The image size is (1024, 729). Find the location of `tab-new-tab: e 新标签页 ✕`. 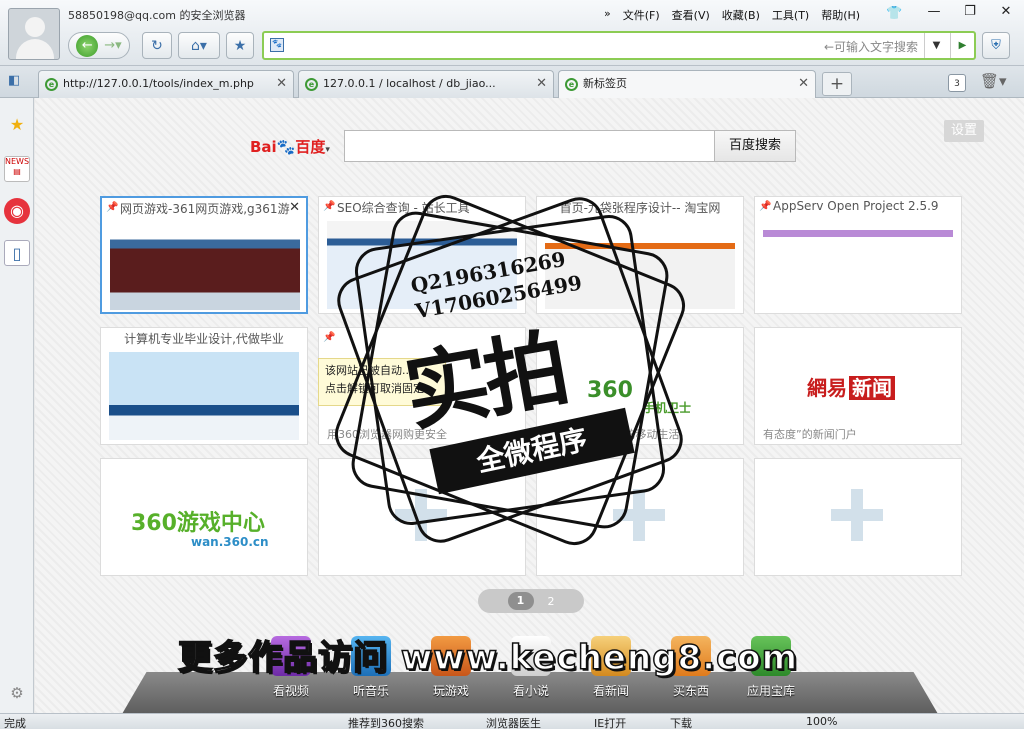

tab-new-tab: e 新标签页 ✕ is located at coordinates (687, 84).